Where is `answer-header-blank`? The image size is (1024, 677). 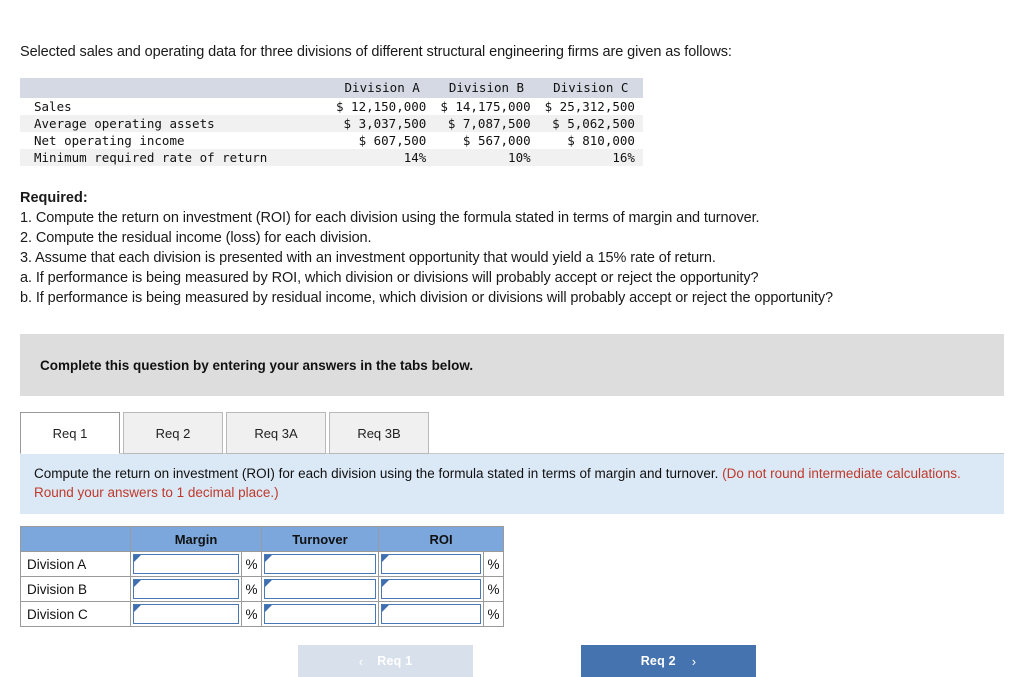 answer-header-blank is located at coordinates (75, 539).